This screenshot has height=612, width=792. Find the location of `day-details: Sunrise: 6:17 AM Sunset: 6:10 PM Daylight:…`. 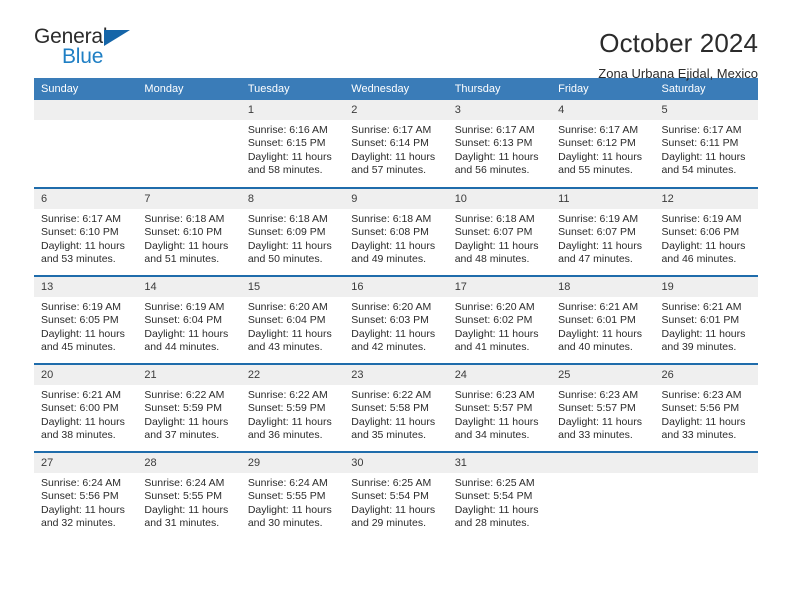

day-details: Sunrise: 6:17 AM Sunset: 6:10 PM Daylight:… is located at coordinates (85, 238).